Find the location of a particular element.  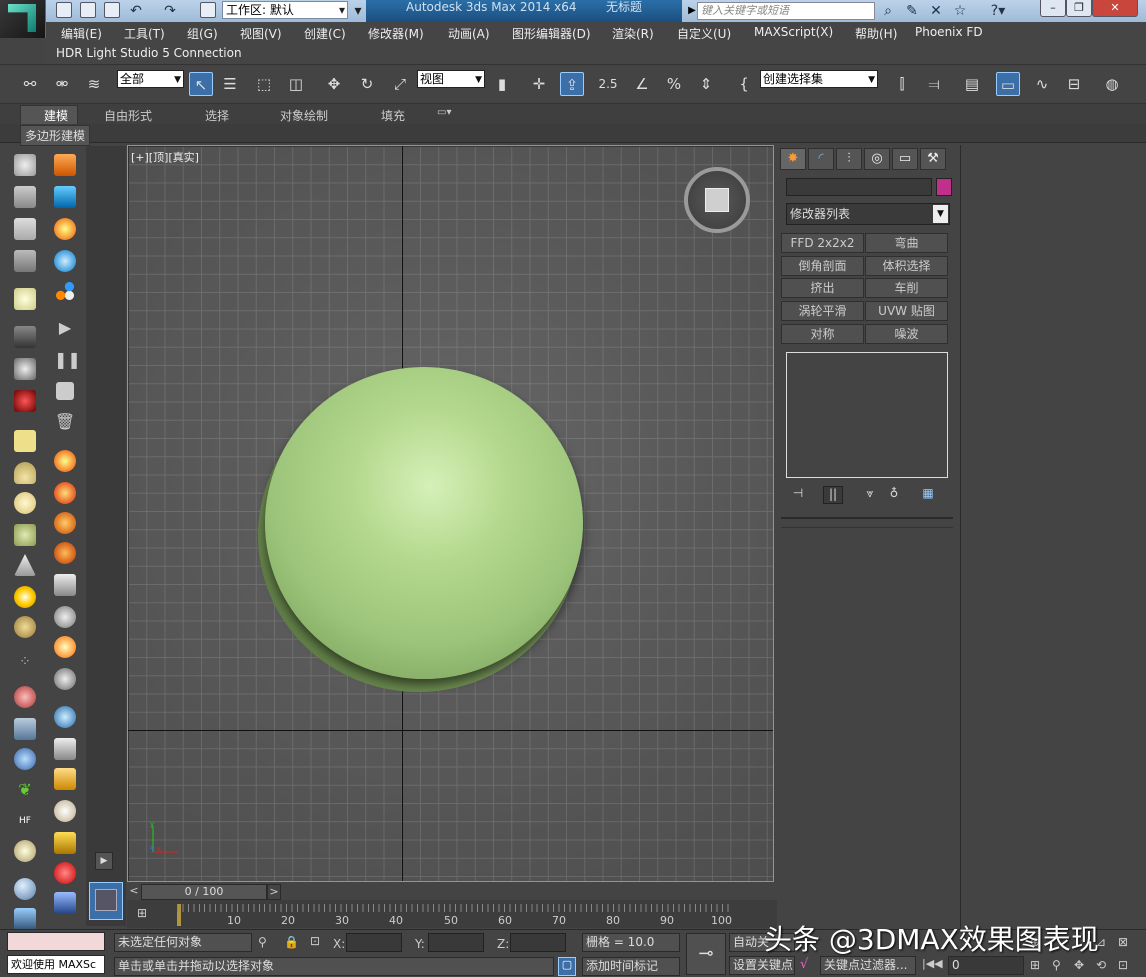

menu-help: 帮助(H) is located at coordinates (876, 33).